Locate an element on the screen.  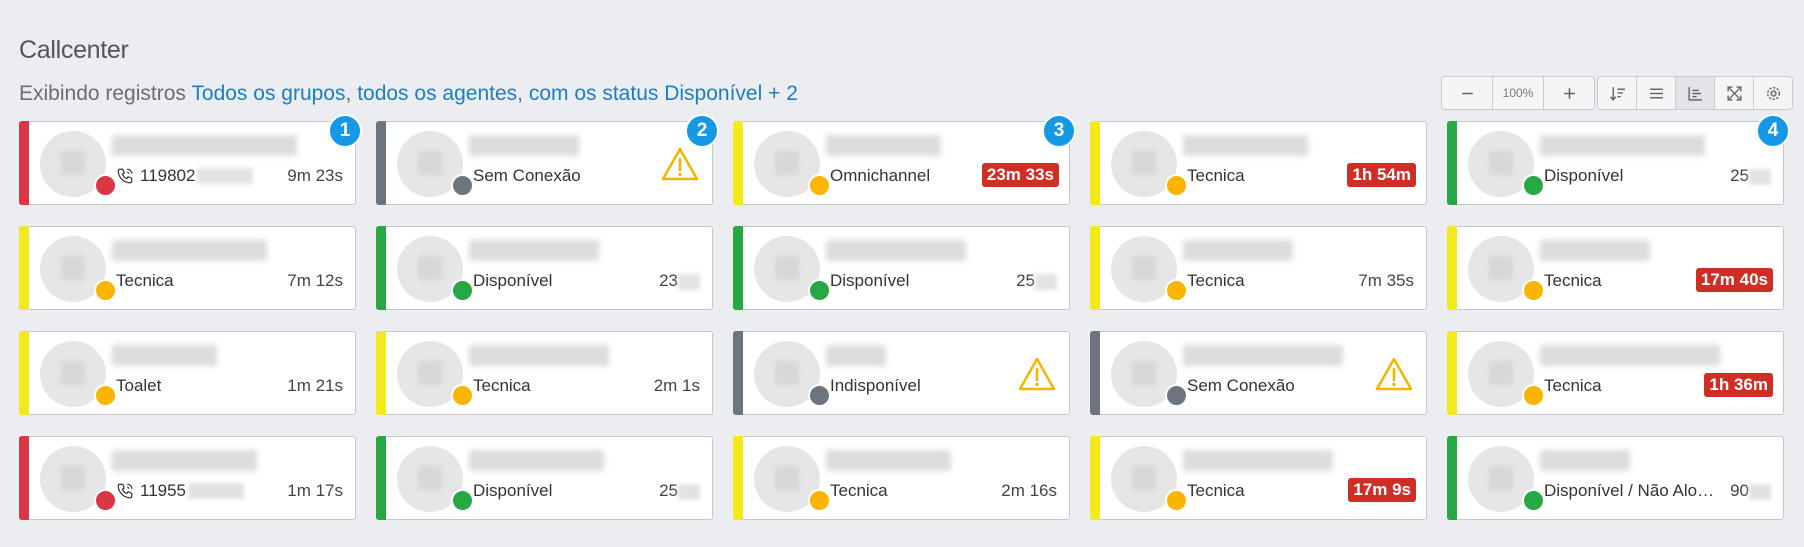
agent-card: Tecnica 7m 12s is located at coordinates (187, 268).